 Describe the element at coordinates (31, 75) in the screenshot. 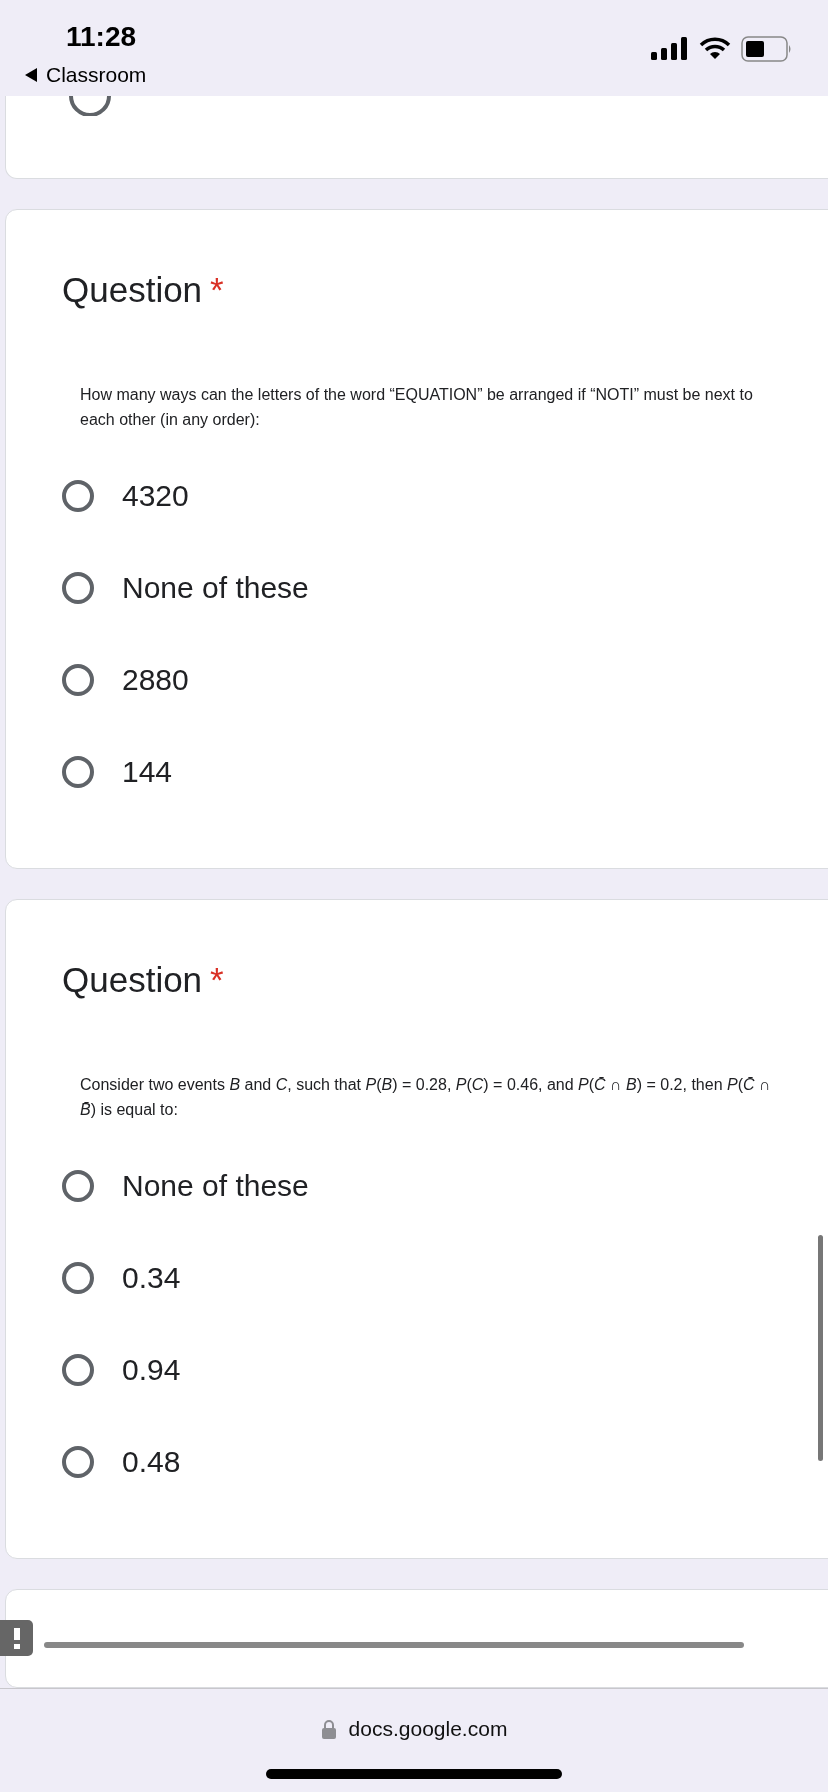

I see `back-arrow-icon` at that location.